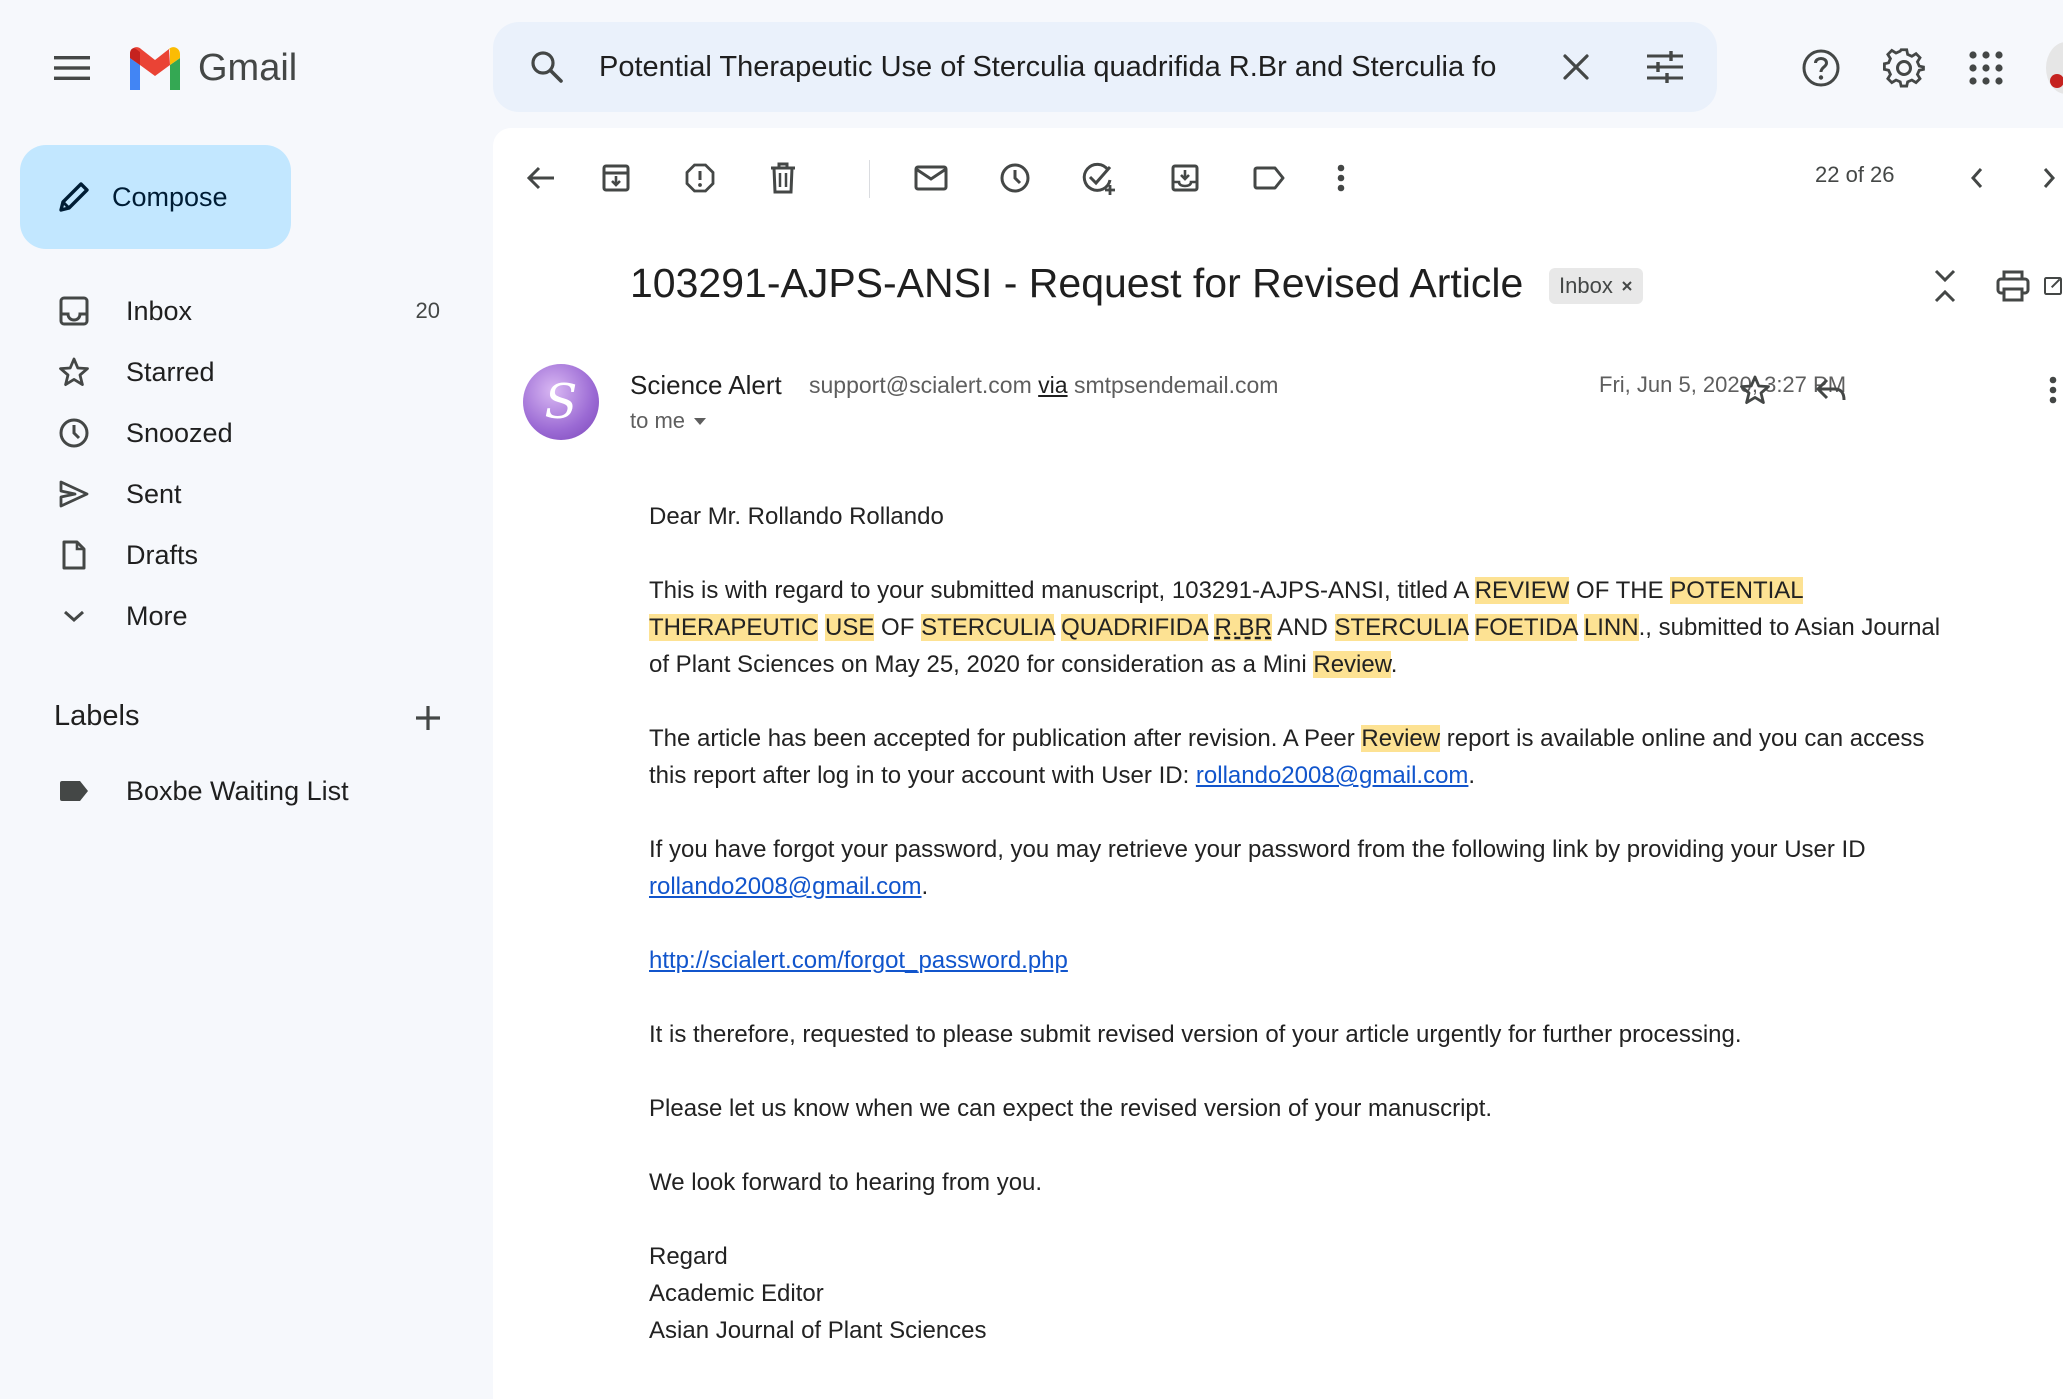  I want to click on back-arrow-icon, so click(541, 178).